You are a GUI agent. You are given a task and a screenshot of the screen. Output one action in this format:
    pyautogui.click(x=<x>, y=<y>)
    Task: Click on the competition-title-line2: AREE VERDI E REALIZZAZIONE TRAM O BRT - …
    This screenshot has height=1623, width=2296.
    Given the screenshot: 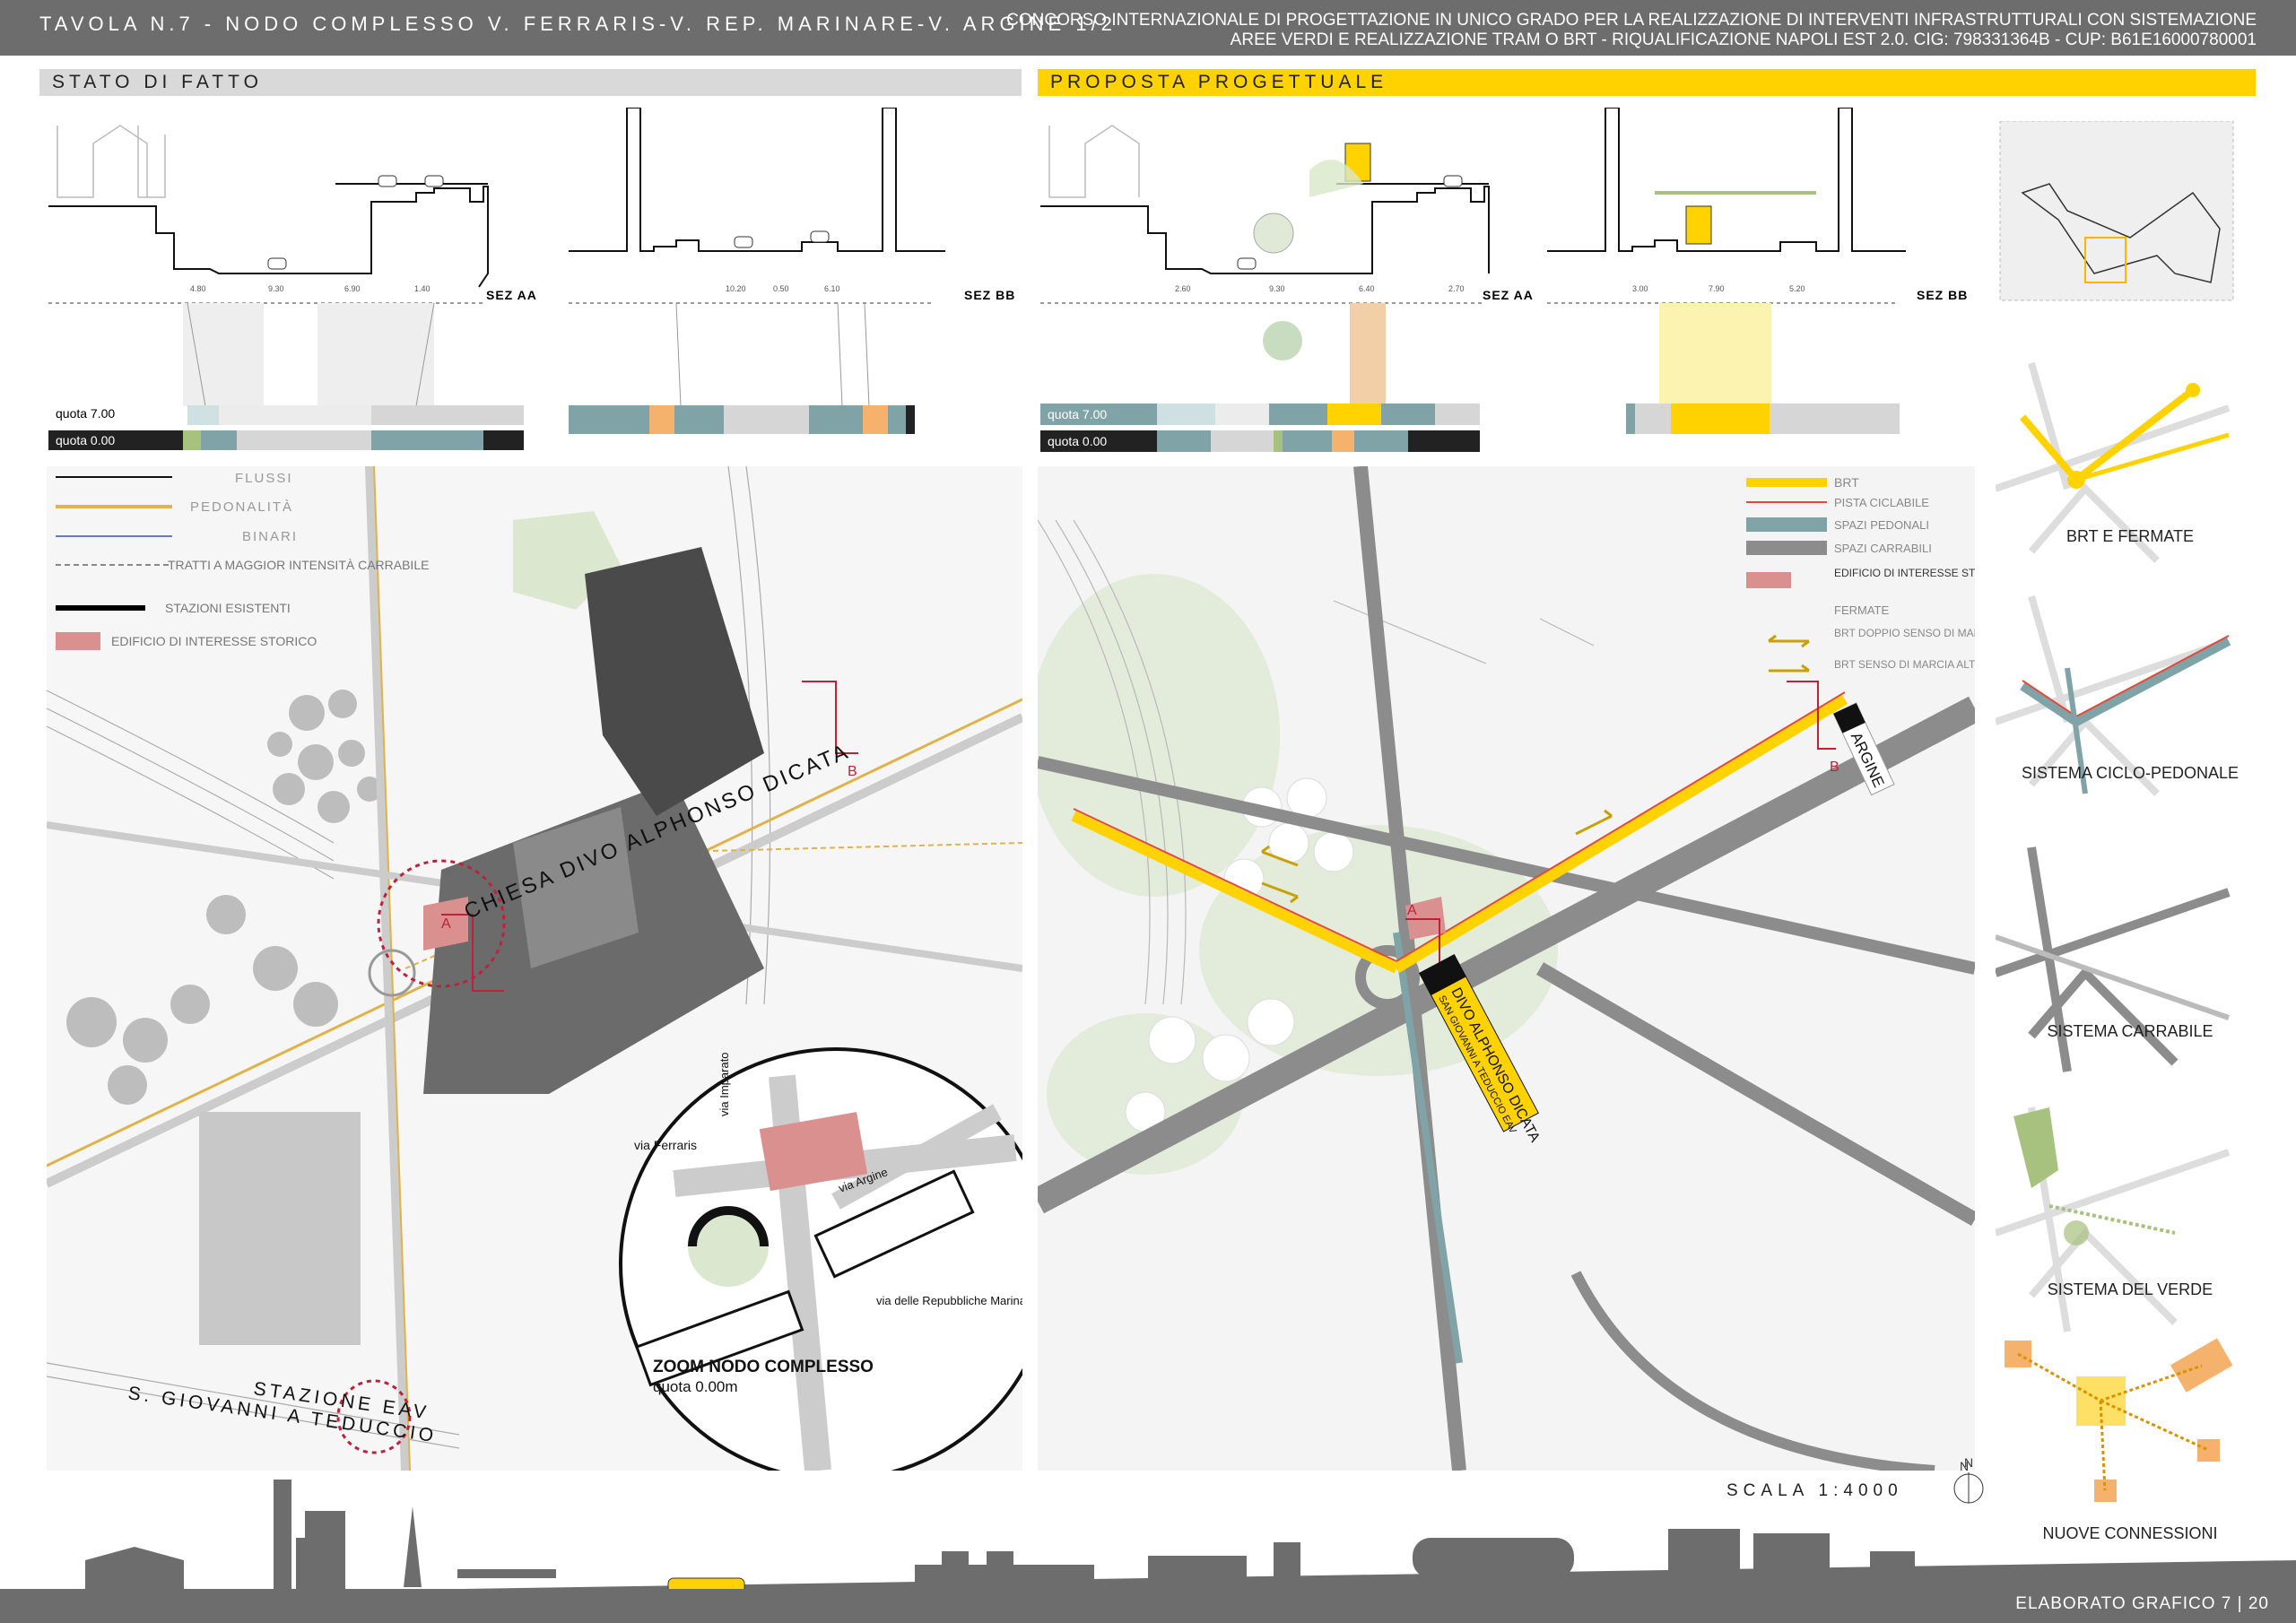 What is the action you would take?
    pyautogui.click(x=1743, y=39)
    